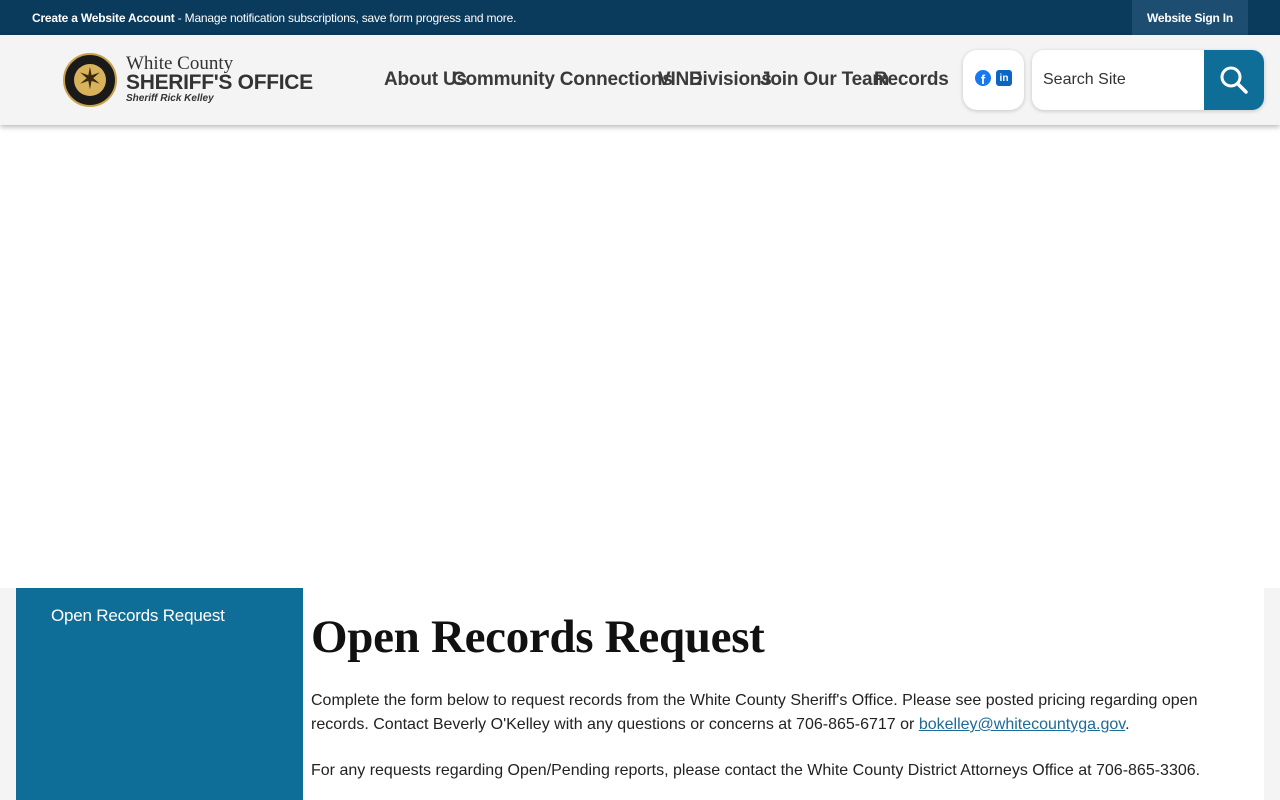 The width and height of the screenshot is (1280, 800). I want to click on nav-join-our-team: Join Our Team, so click(824, 80).